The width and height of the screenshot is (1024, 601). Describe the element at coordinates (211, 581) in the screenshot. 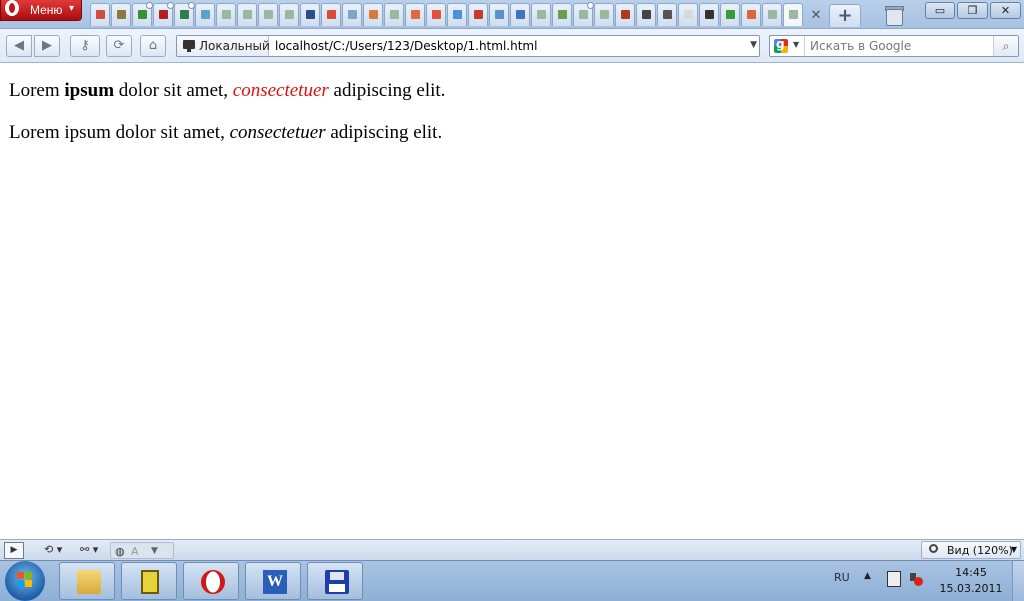

I see `taskbar-opera-button` at that location.